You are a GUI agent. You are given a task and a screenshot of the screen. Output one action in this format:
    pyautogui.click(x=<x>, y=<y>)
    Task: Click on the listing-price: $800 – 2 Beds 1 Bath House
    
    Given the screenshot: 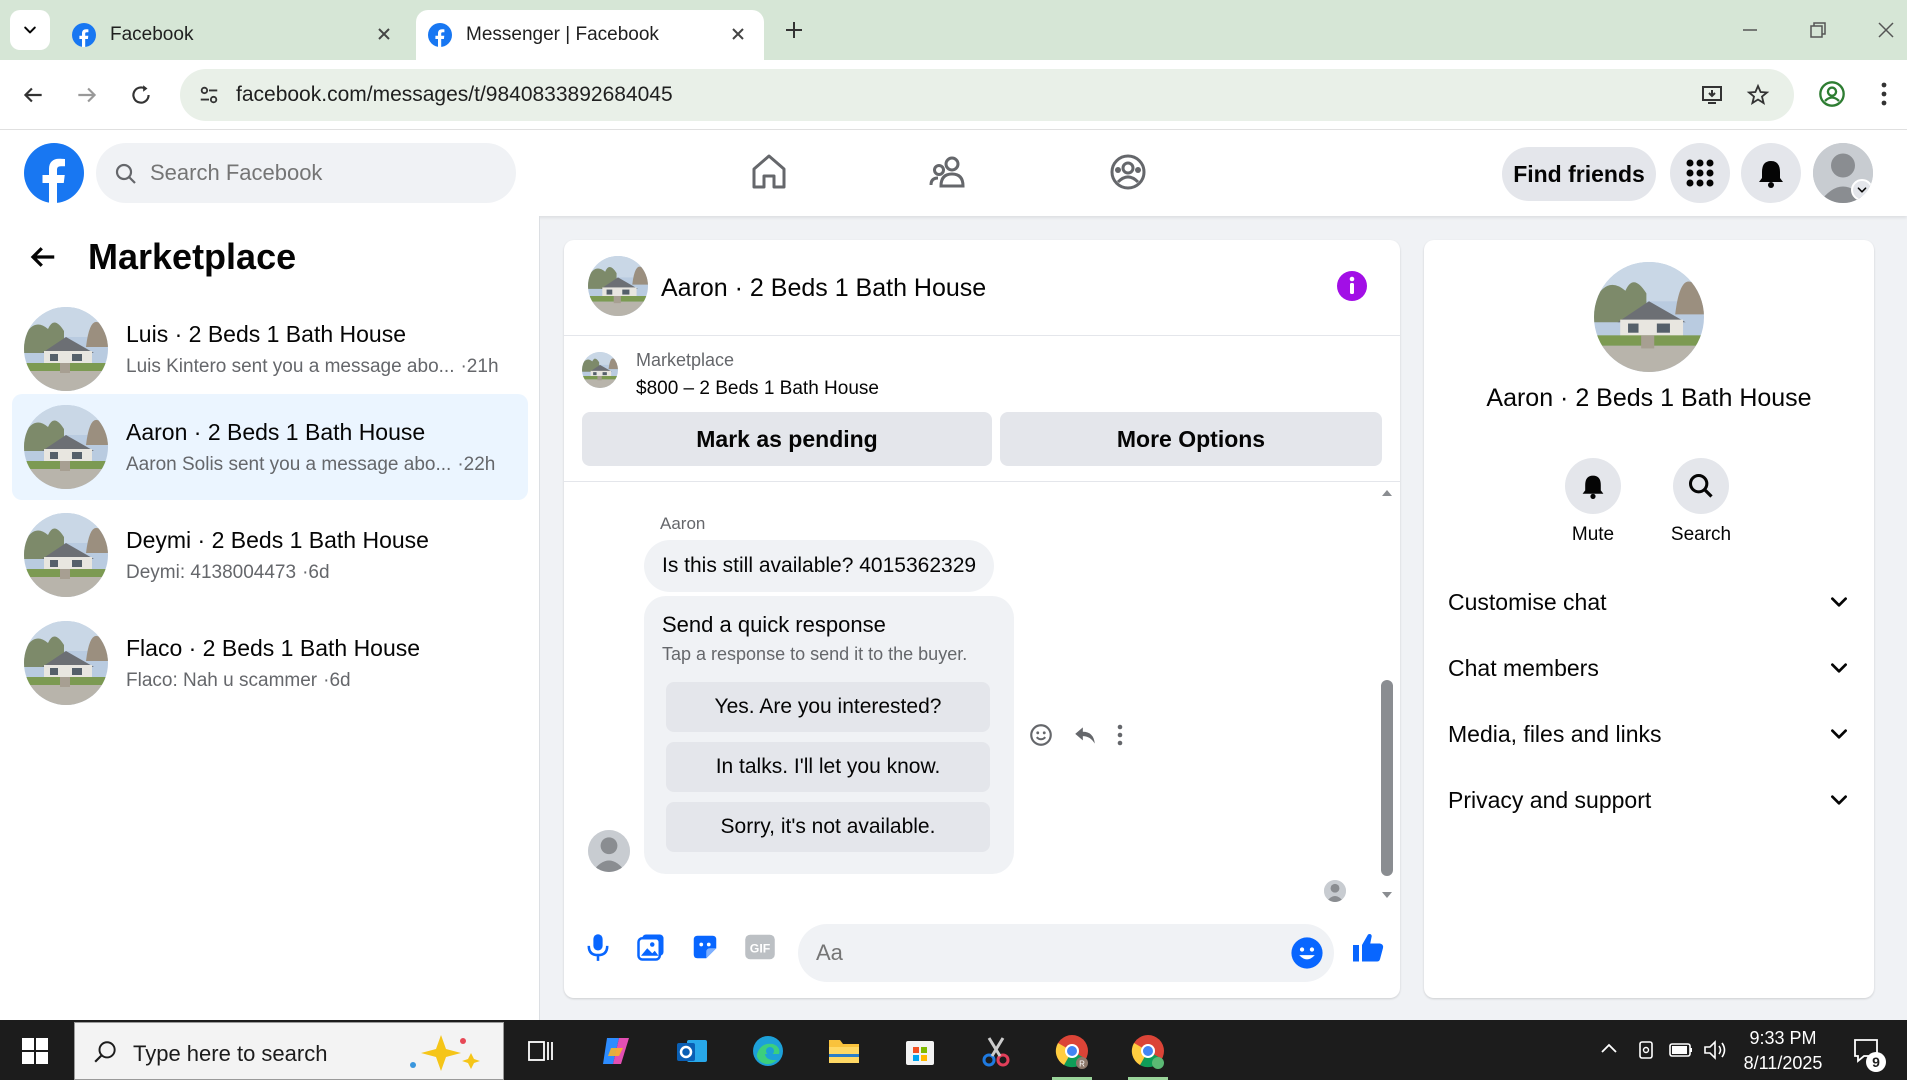 What is the action you would take?
    pyautogui.click(x=757, y=389)
    